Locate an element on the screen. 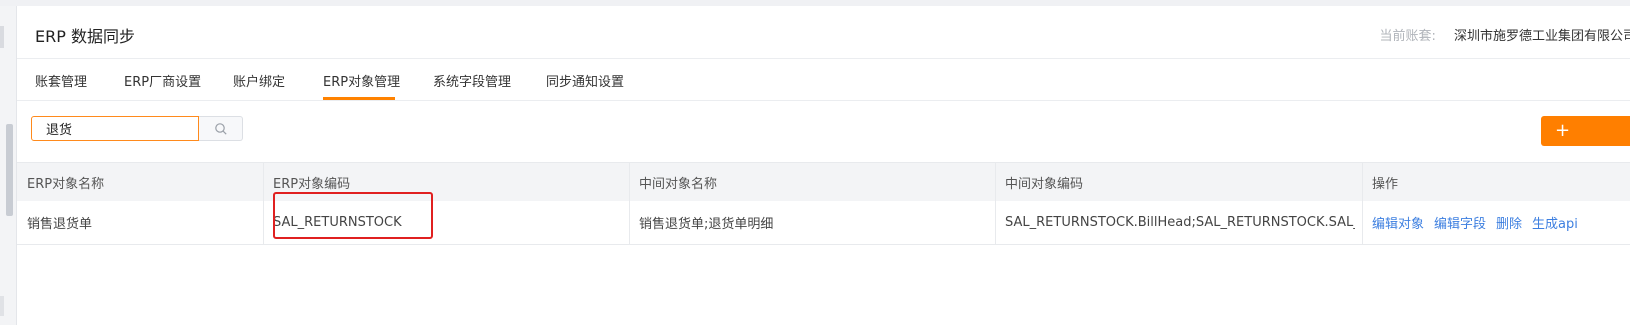  current-account: 当前账套: 深圳市施罗德工业集团有限公司 is located at coordinates (1504, 34).